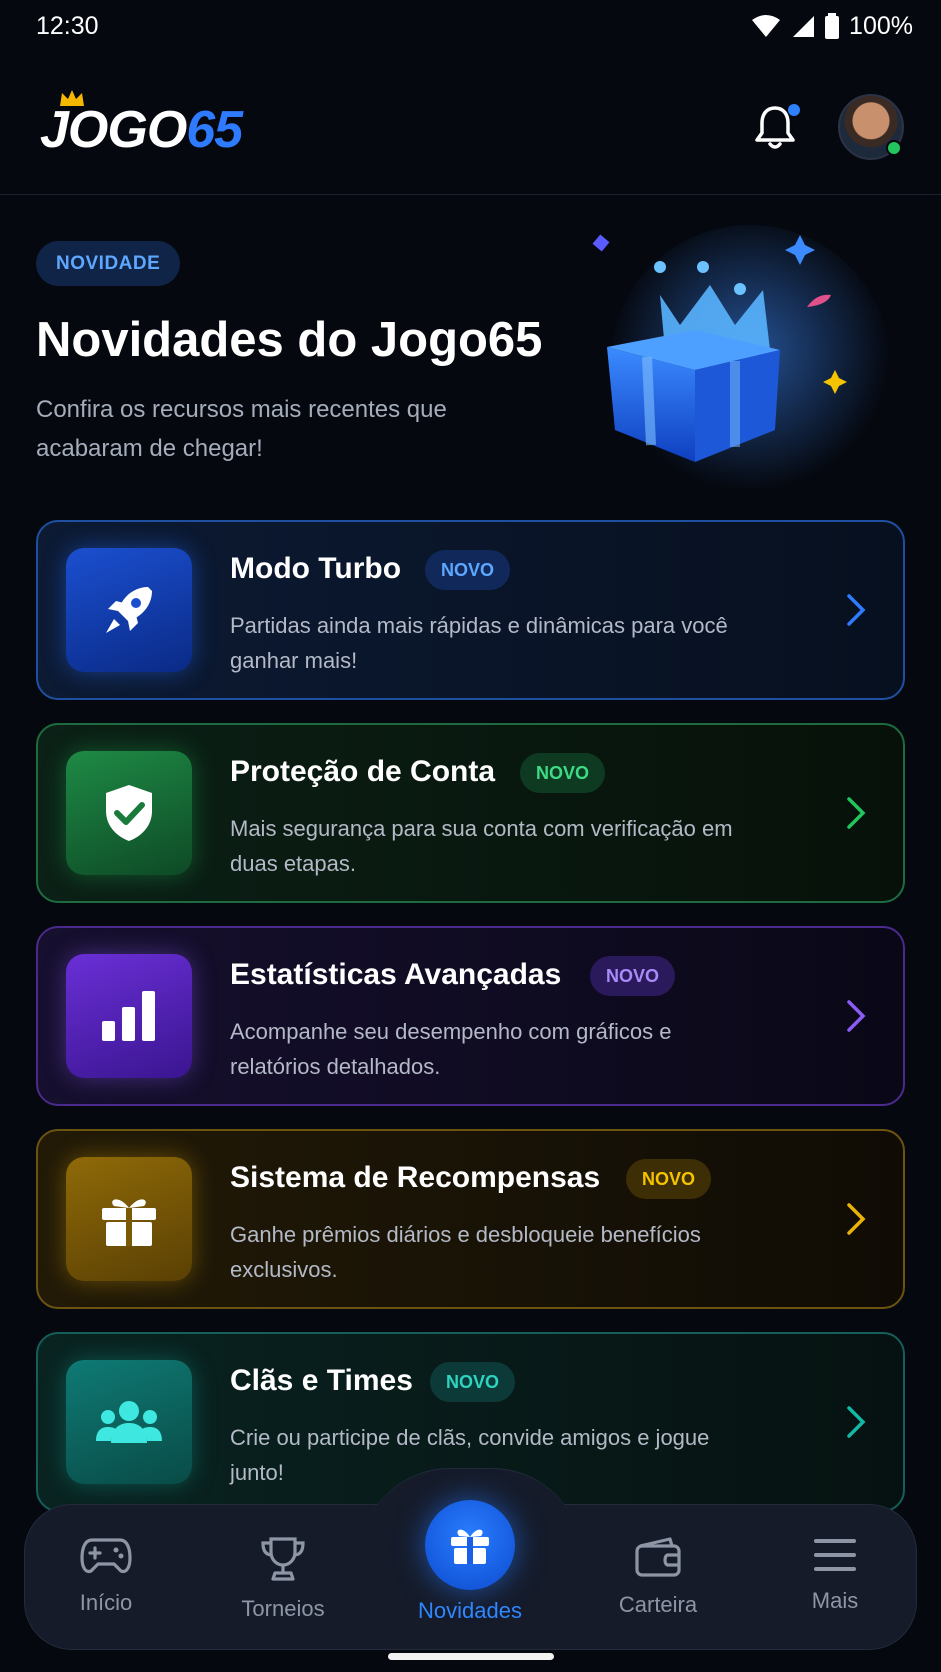  Describe the element at coordinates (658, 1557) in the screenshot. I see `wallet-icon` at that location.